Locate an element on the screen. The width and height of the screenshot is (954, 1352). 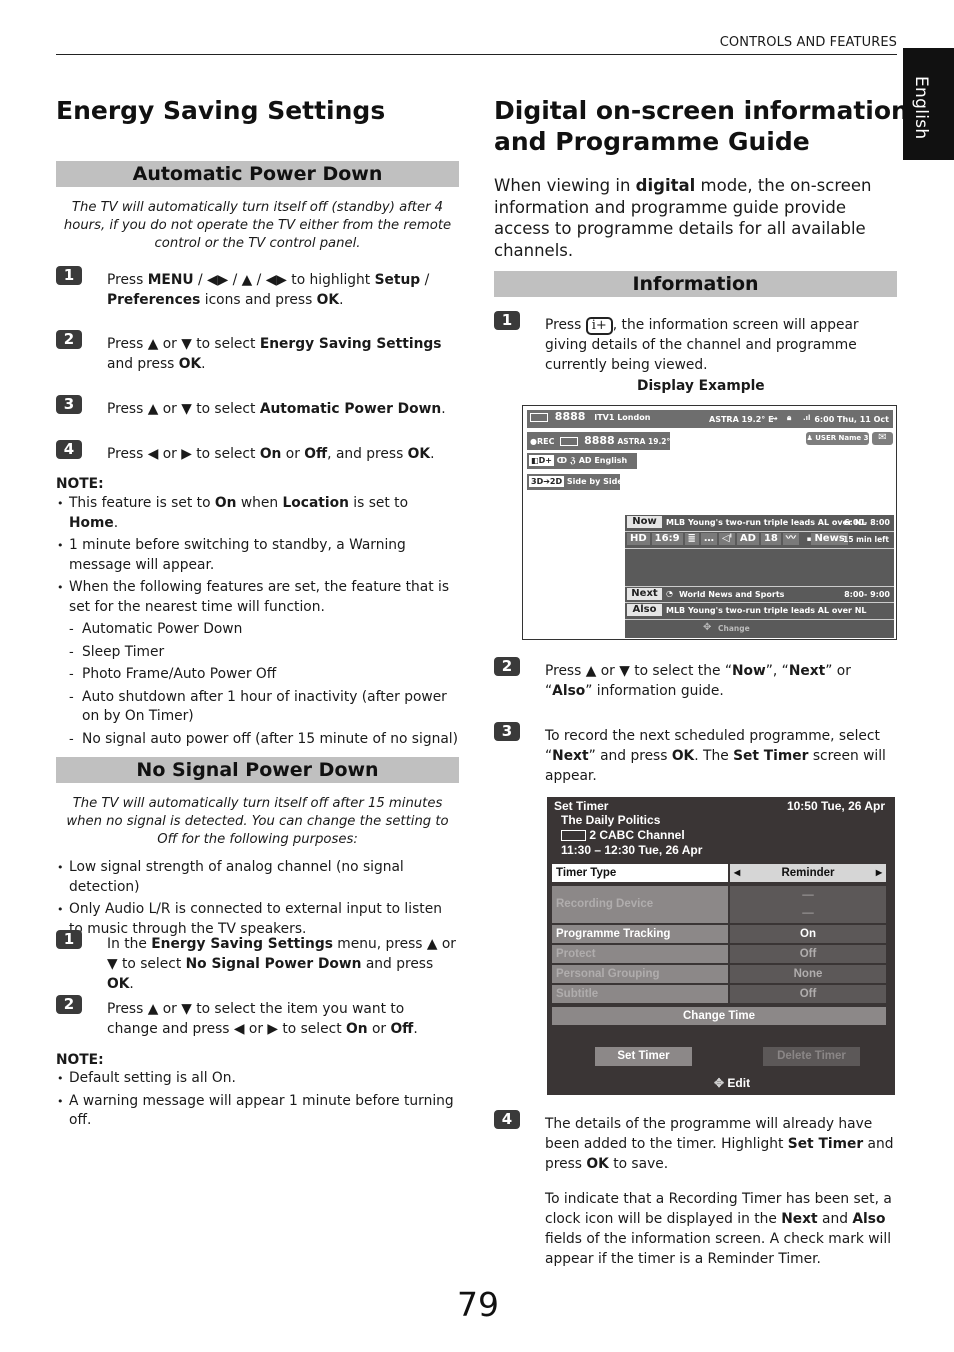
osd-rec-bar: ●REC 8888 ASTRA 19.2° E is located at coordinates (602, 441).